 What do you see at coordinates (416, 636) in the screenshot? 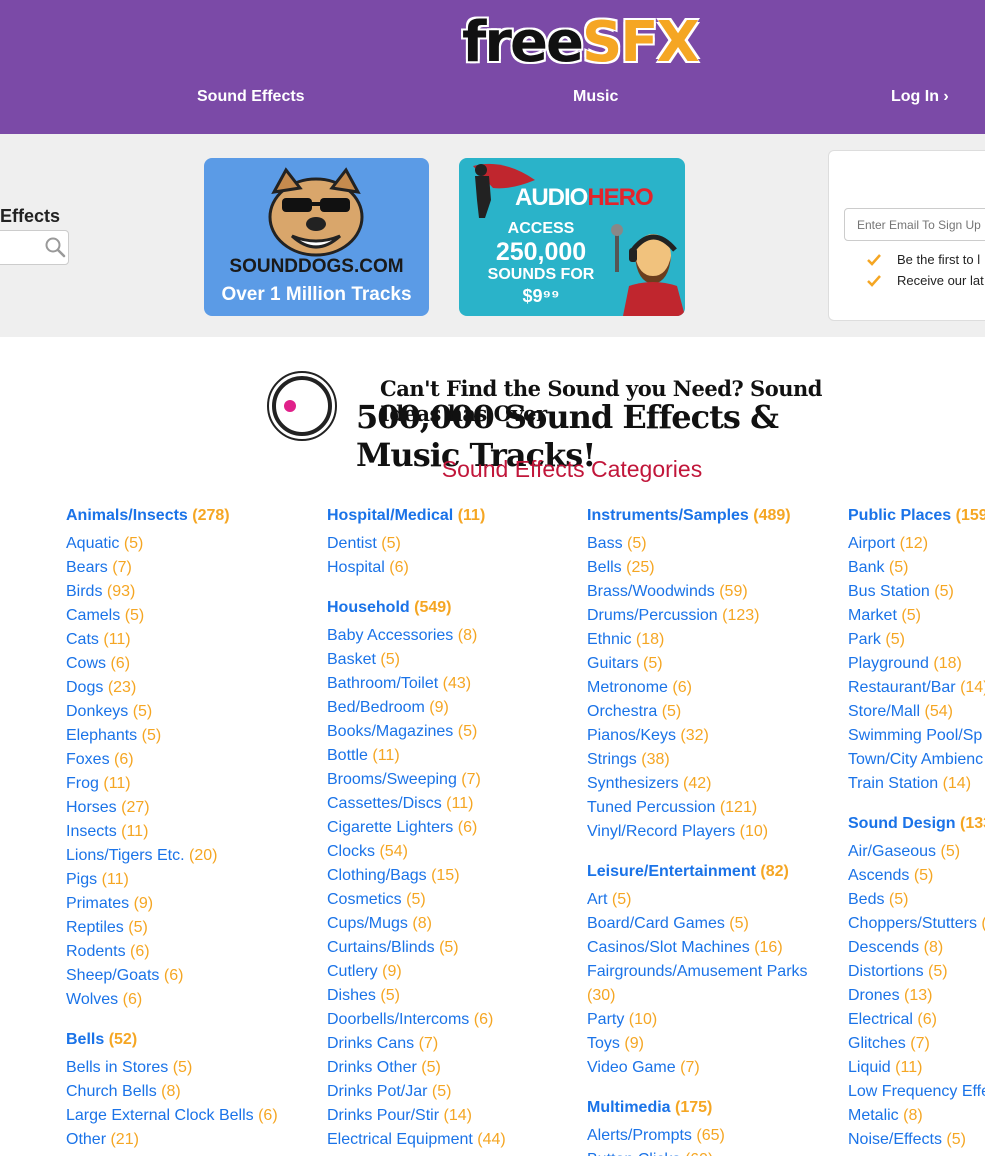
I see `subcategory-link: Baby Accessories (8)` at bounding box center [416, 636].